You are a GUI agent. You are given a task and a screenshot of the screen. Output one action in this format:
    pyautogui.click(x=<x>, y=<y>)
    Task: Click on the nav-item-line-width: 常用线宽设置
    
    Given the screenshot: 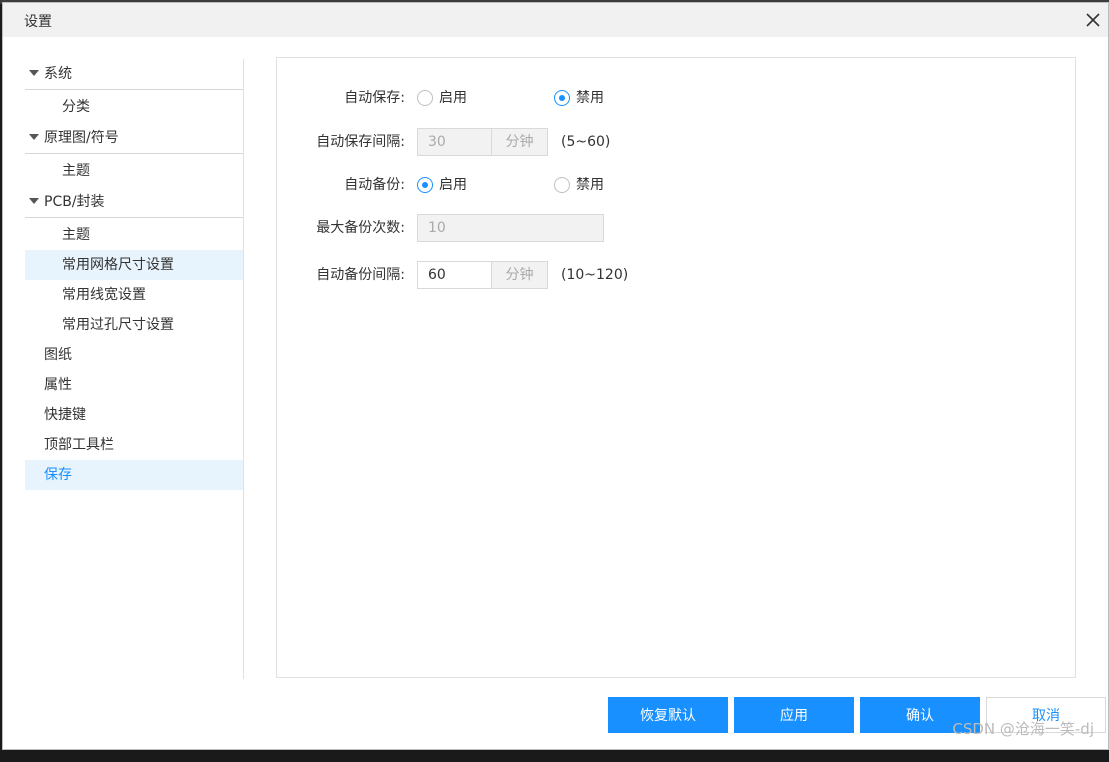 What is the action you would take?
    pyautogui.click(x=134, y=295)
    